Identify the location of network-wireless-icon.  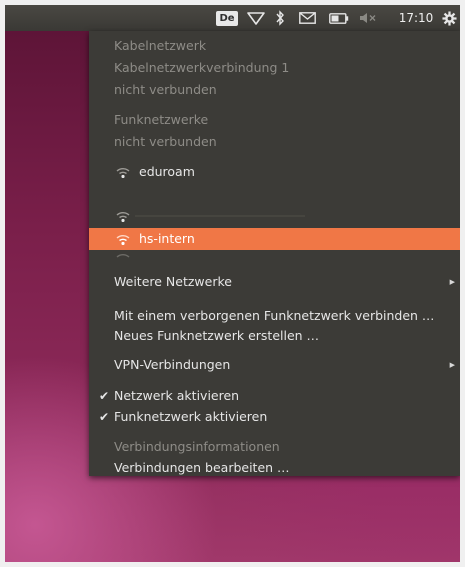
(256, 18).